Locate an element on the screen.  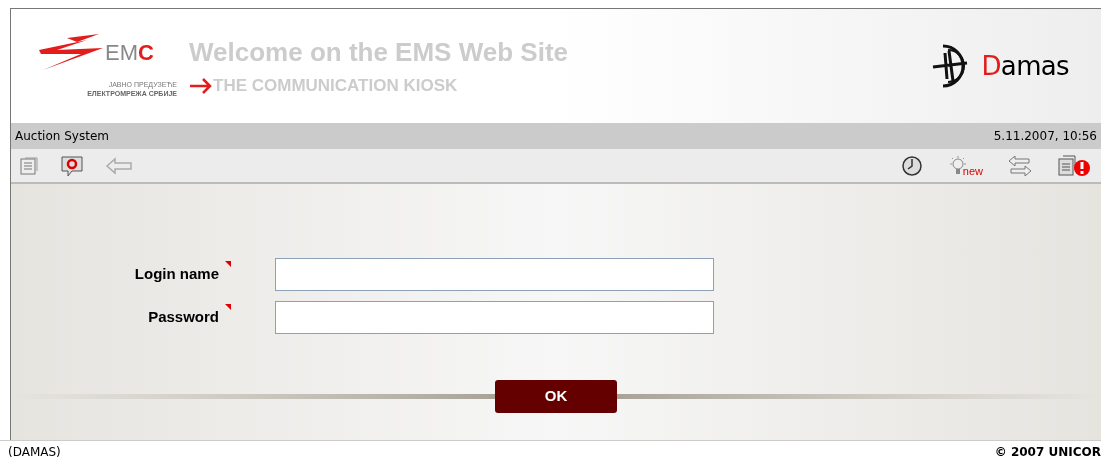
field-label: Login name is located at coordinates (176, 274).